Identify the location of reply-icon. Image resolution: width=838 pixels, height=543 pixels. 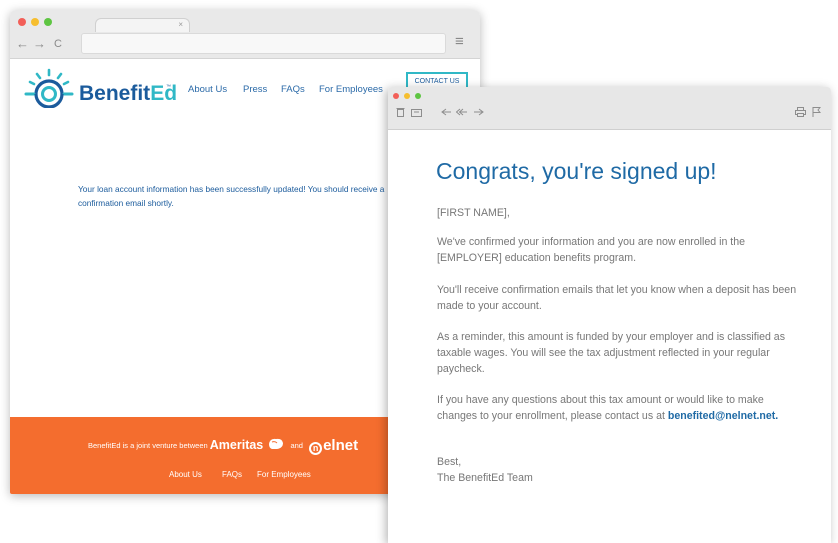
(446, 112).